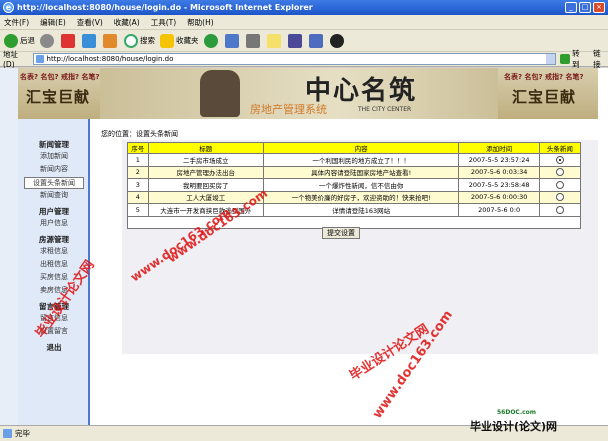 The height and width of the screenshot is (441, 608). Describe the element at coordinates (288, 109) in the screenshot. I see `banner-subtitle: 房地产管理系统` at that location.